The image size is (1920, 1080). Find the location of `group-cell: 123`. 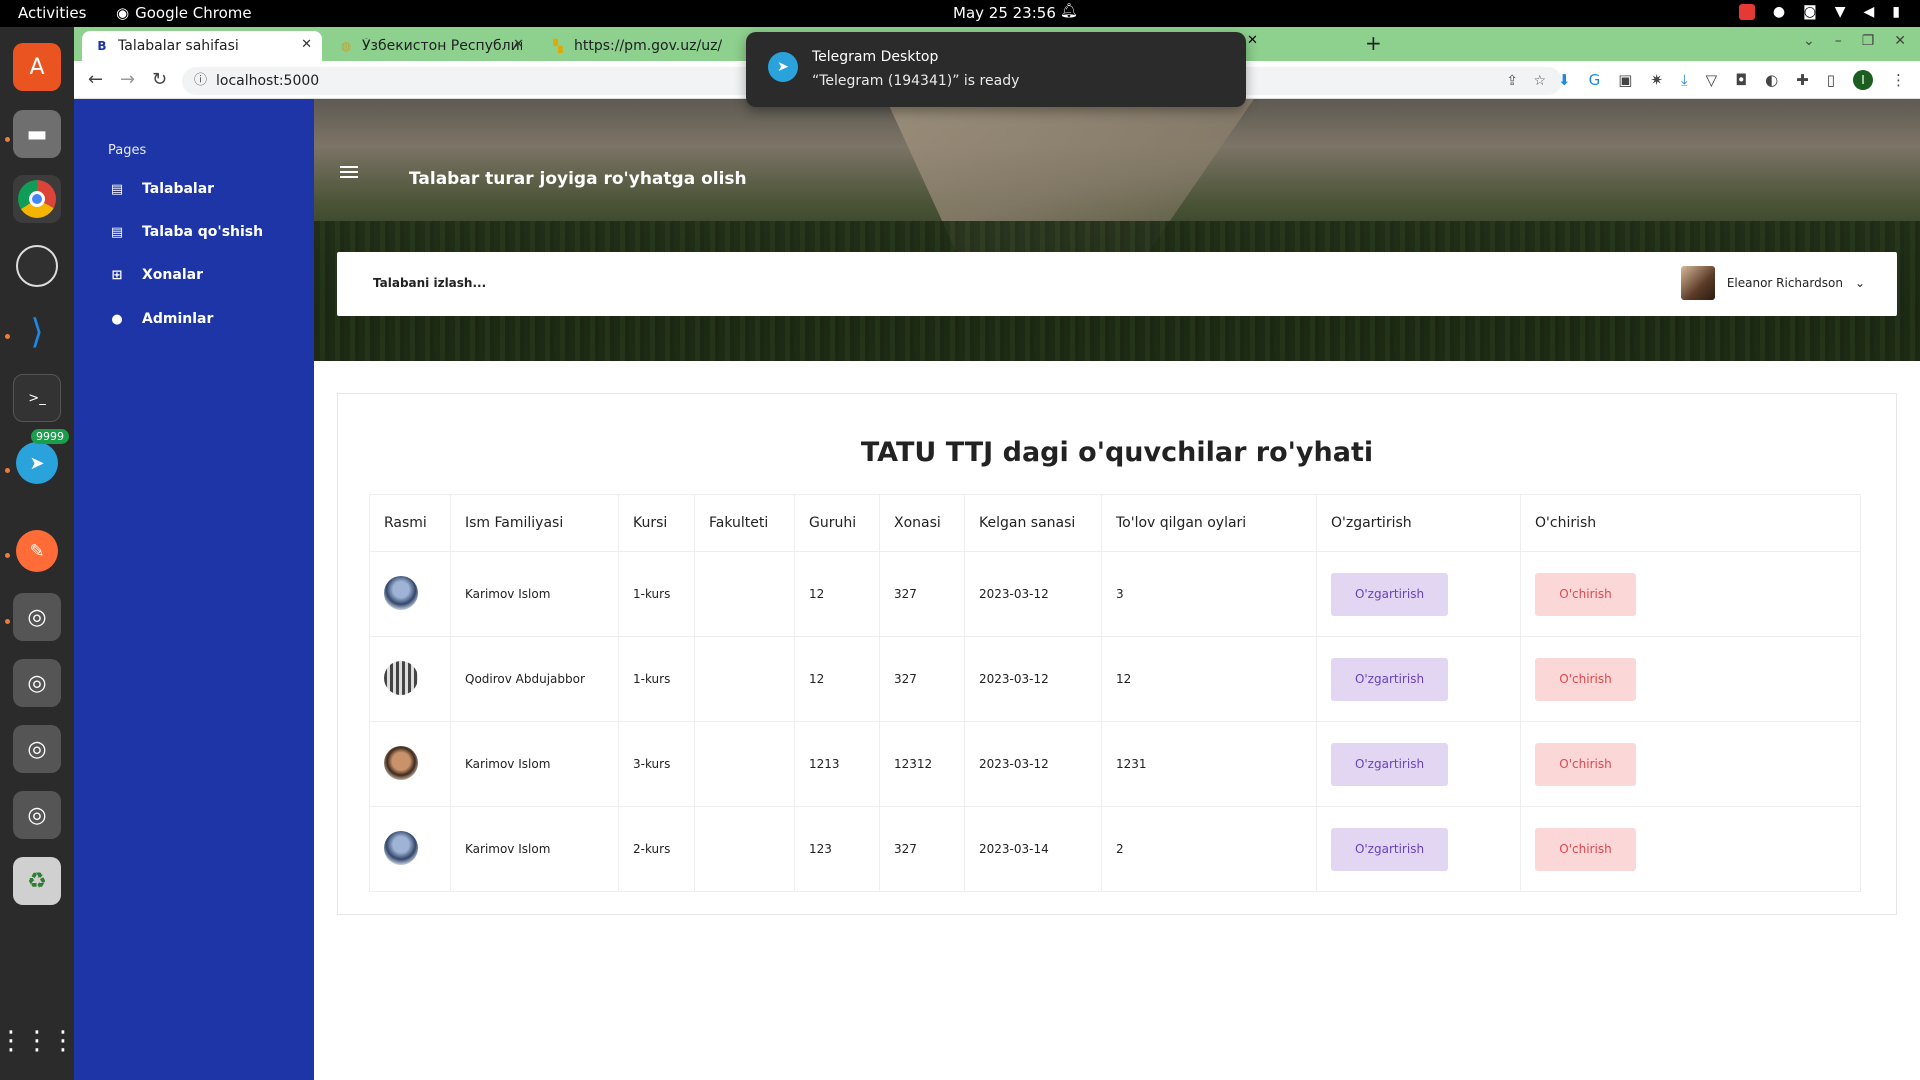

group-cell: 123 is located at coordinates (837, 849).